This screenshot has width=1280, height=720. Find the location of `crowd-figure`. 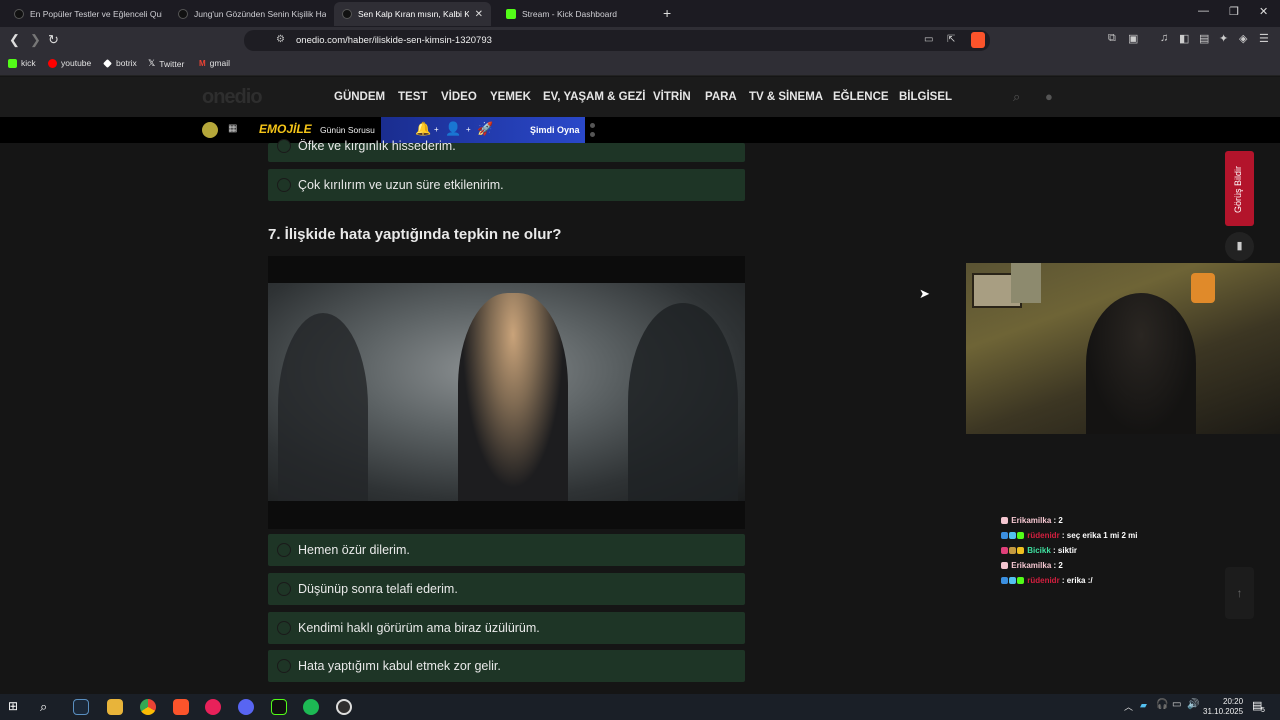

crowd-figure is located at coordinates (683, 402).